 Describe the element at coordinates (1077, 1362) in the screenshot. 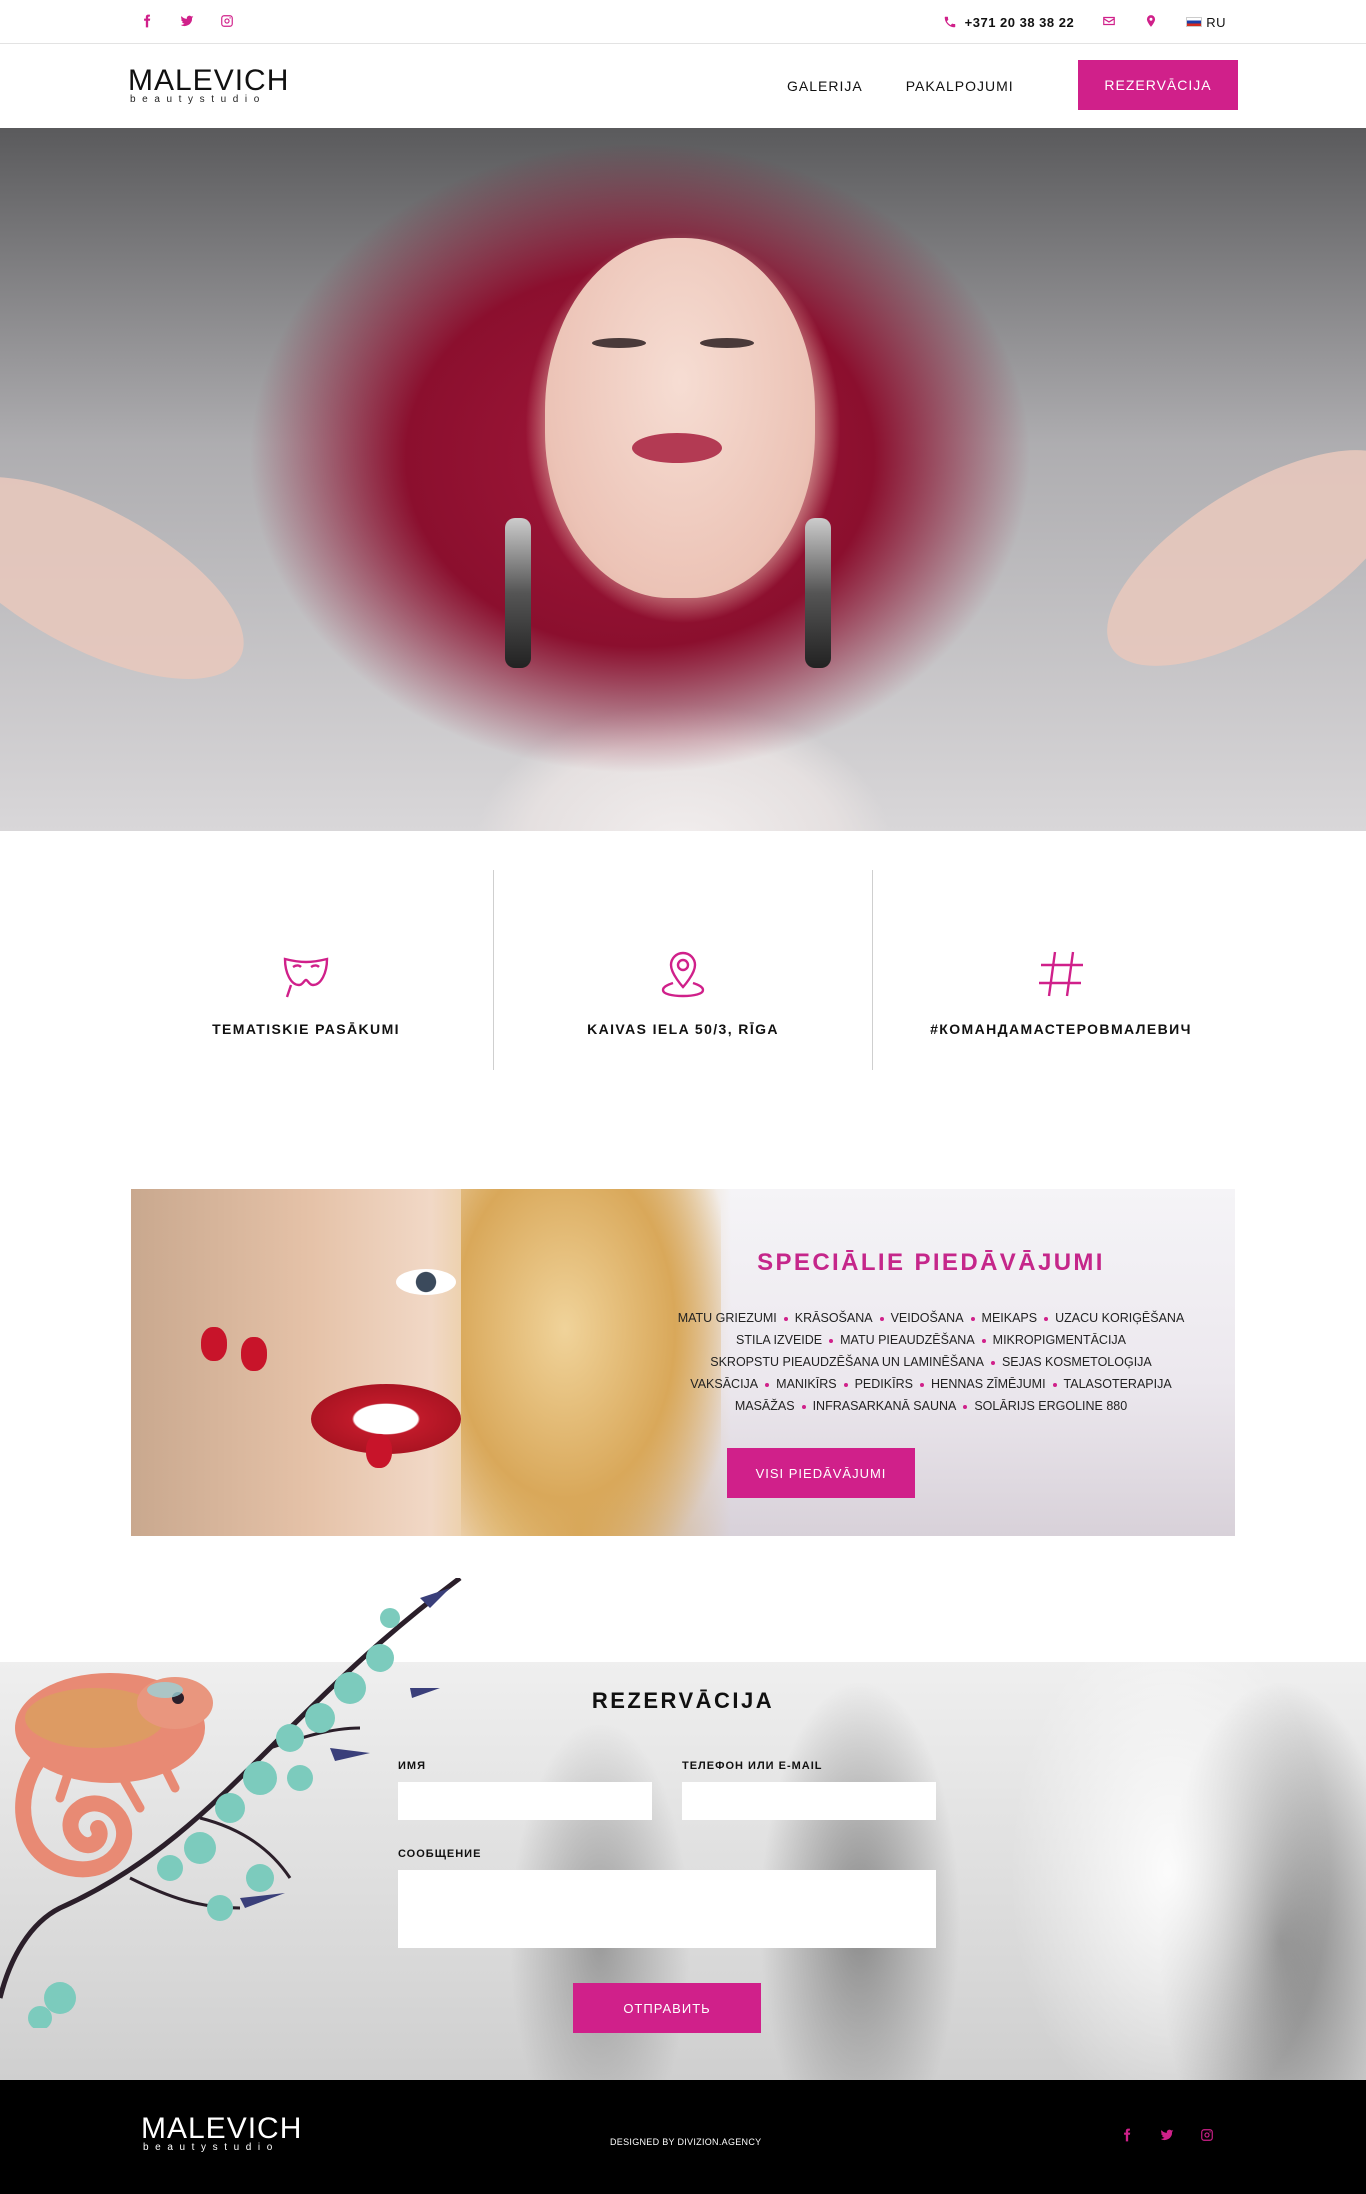

I see `offer-item: SEJAS KOSMETOLOĢIJA` at that location.